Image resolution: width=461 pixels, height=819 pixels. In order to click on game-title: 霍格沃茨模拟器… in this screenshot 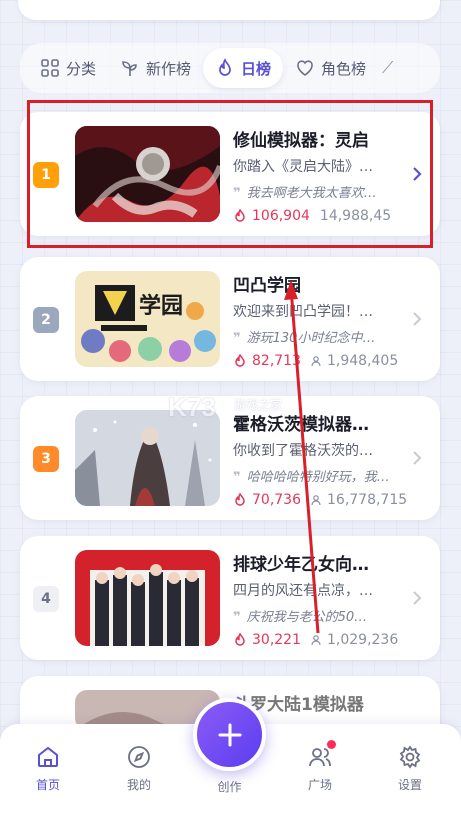, I will do `click(301, 425)`.